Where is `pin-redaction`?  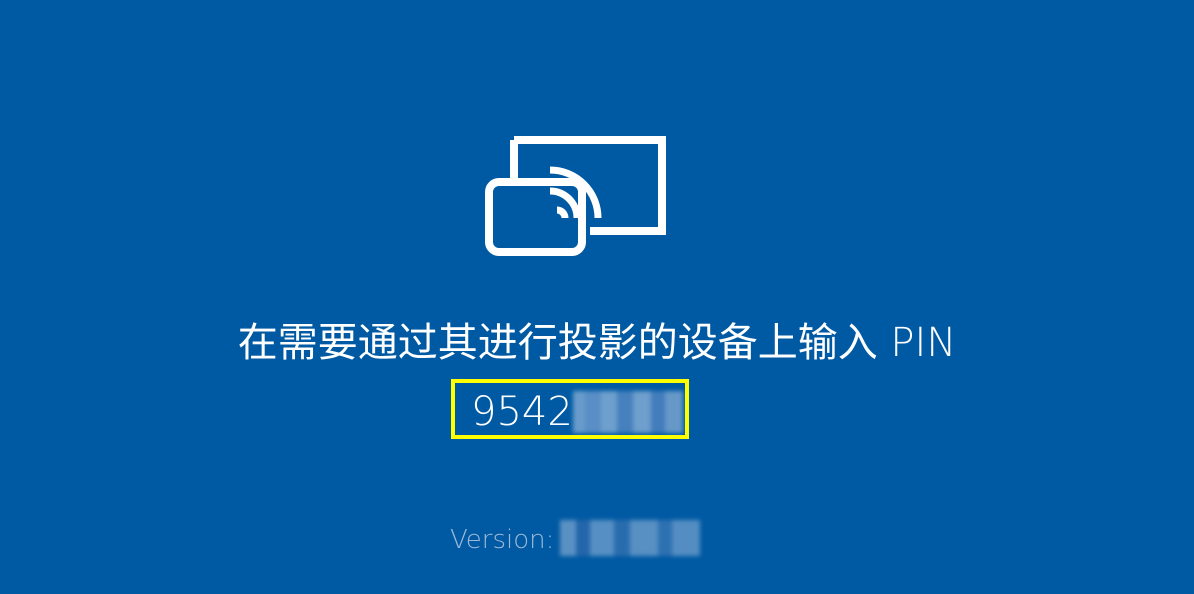 pin-redaction is located at coordinates (628, 412).